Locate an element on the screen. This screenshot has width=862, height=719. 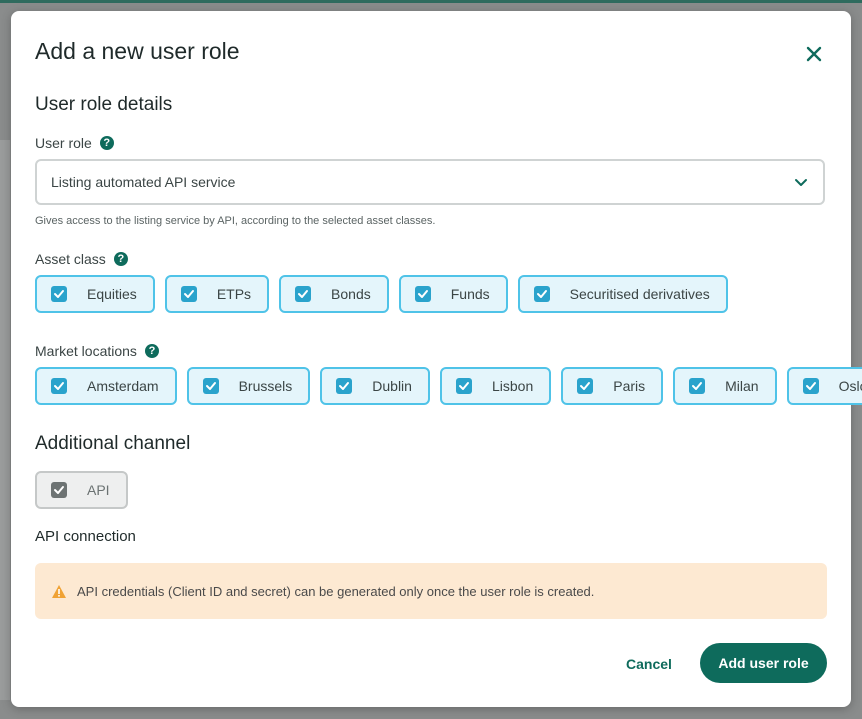
warning-icon is located at coordinates (59, 591).